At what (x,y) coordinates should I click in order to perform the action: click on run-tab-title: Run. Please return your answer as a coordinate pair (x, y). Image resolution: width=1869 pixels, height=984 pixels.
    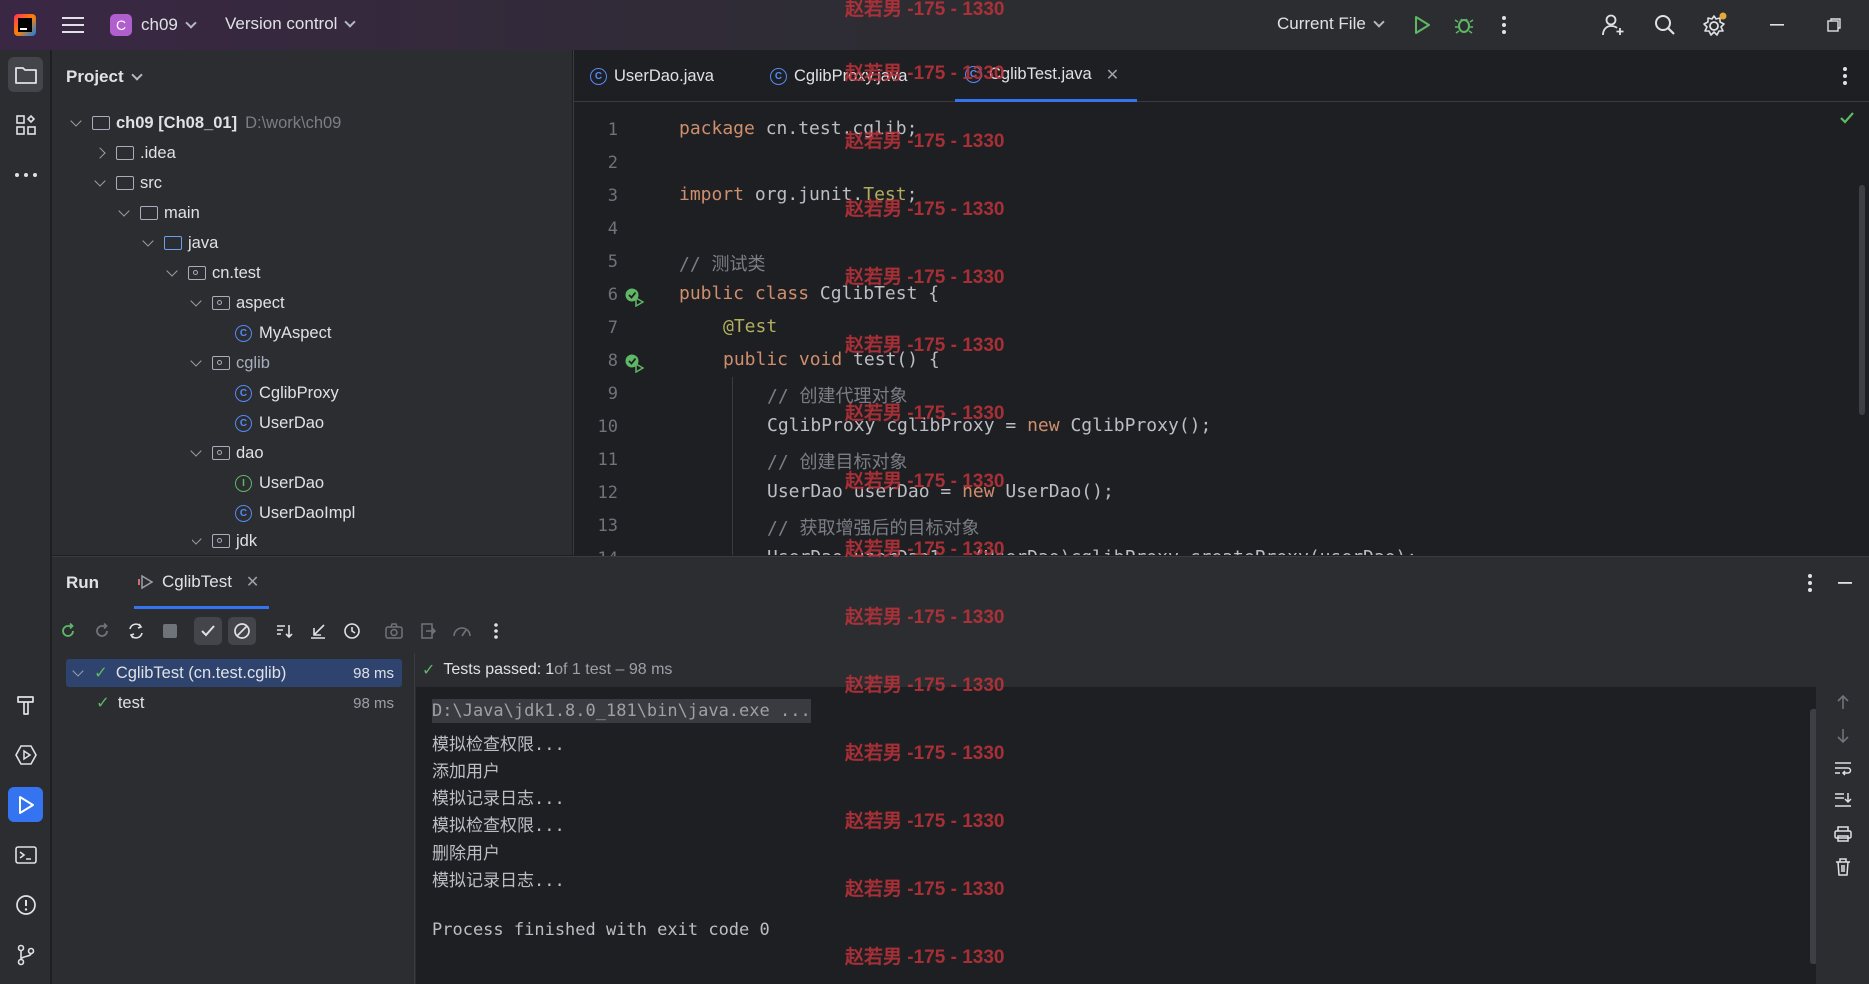
    Looking at the image, I should click on (82, 583).